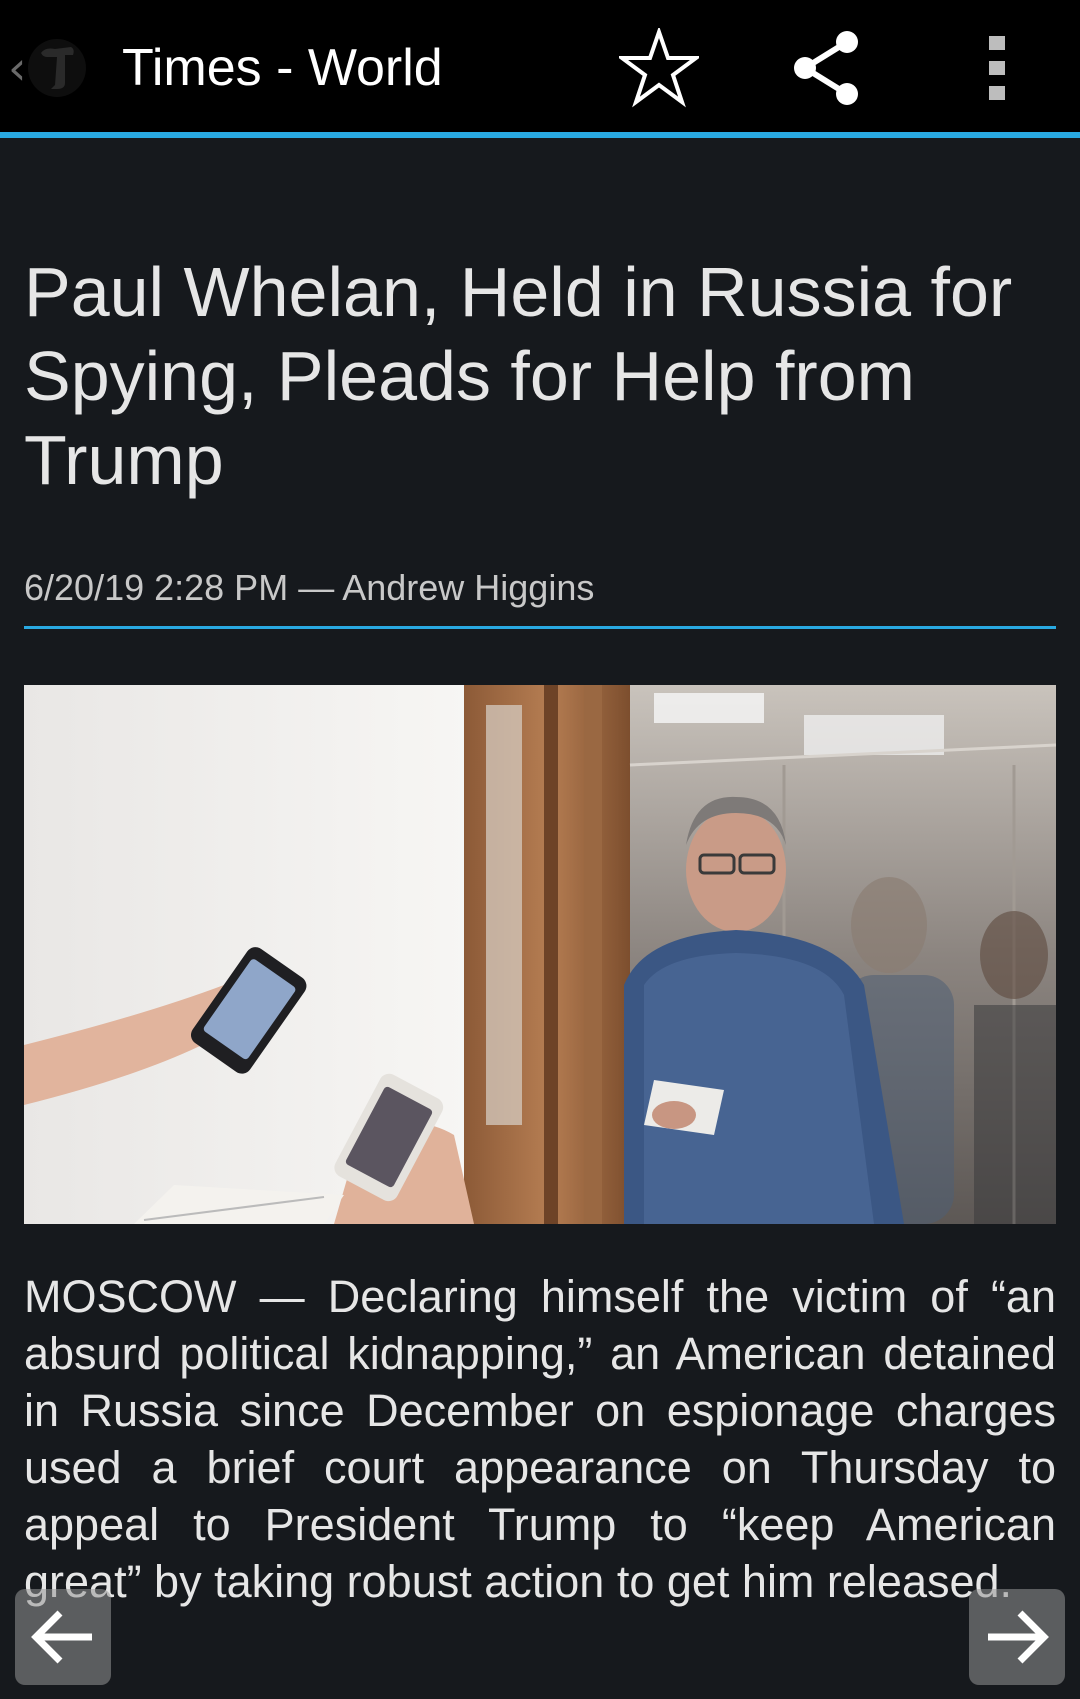 The image size is (1080, 1699). I want to click on article-meta: 6/20/19 2:28 PM — Andrew Higgins, so click(309, 588).